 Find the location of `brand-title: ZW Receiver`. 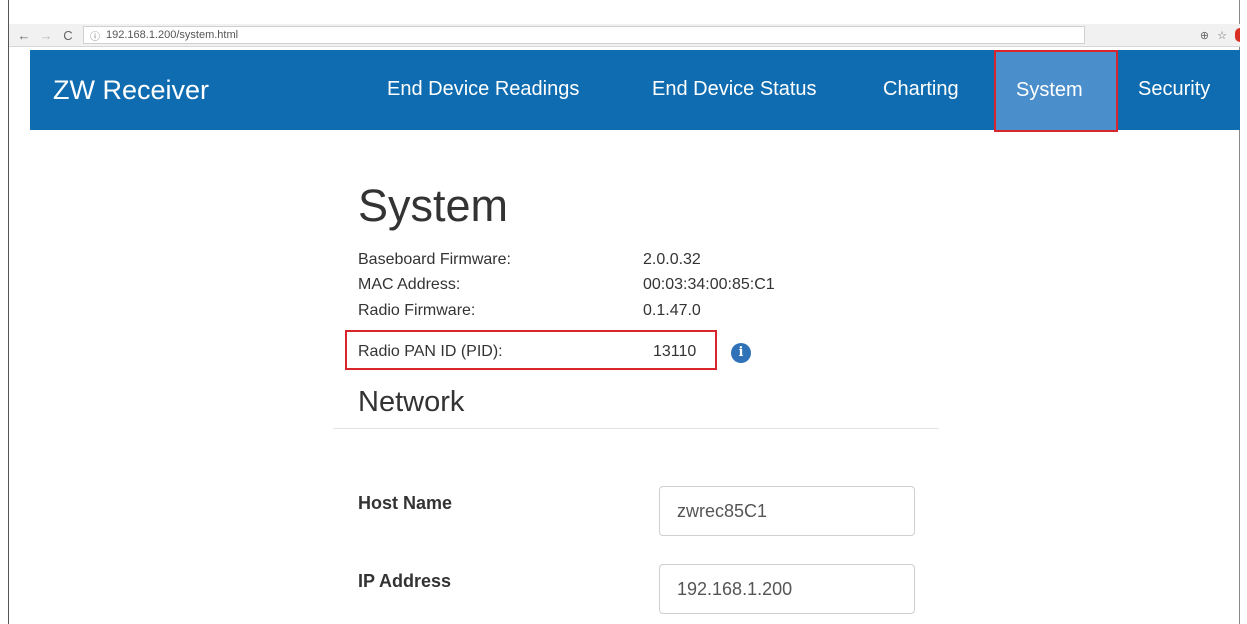

brand-title: ZW Receiver is located at coordinates (131, 90).